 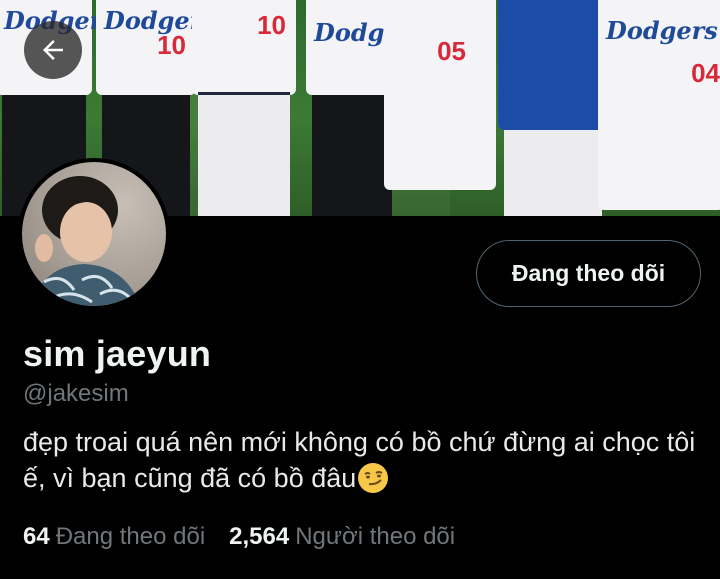 I want to click on banner-player: Dodgers 04, so click(x=659, y=108).